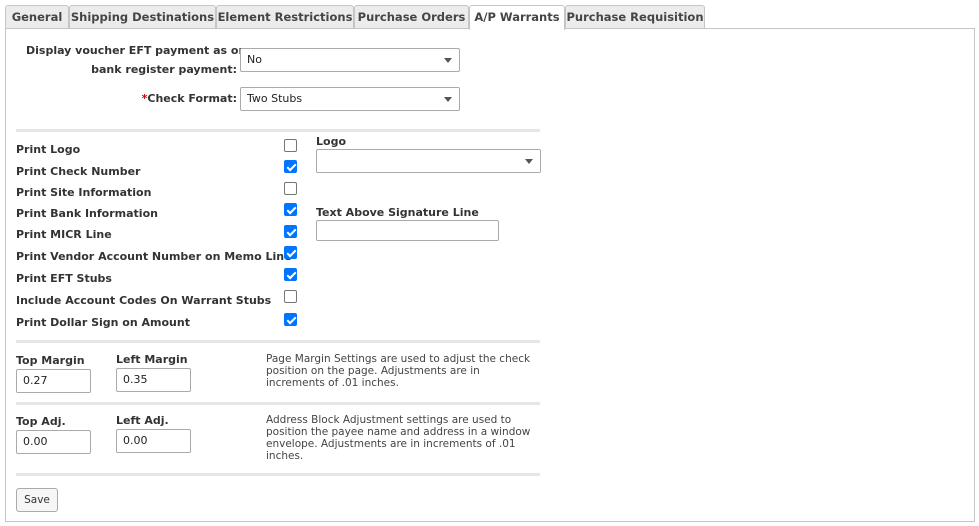  What do you see at coordinates (142, 420) in the screenshot?
I see `left-adj-label: Left Adj.` at bounding box center [142, 420].